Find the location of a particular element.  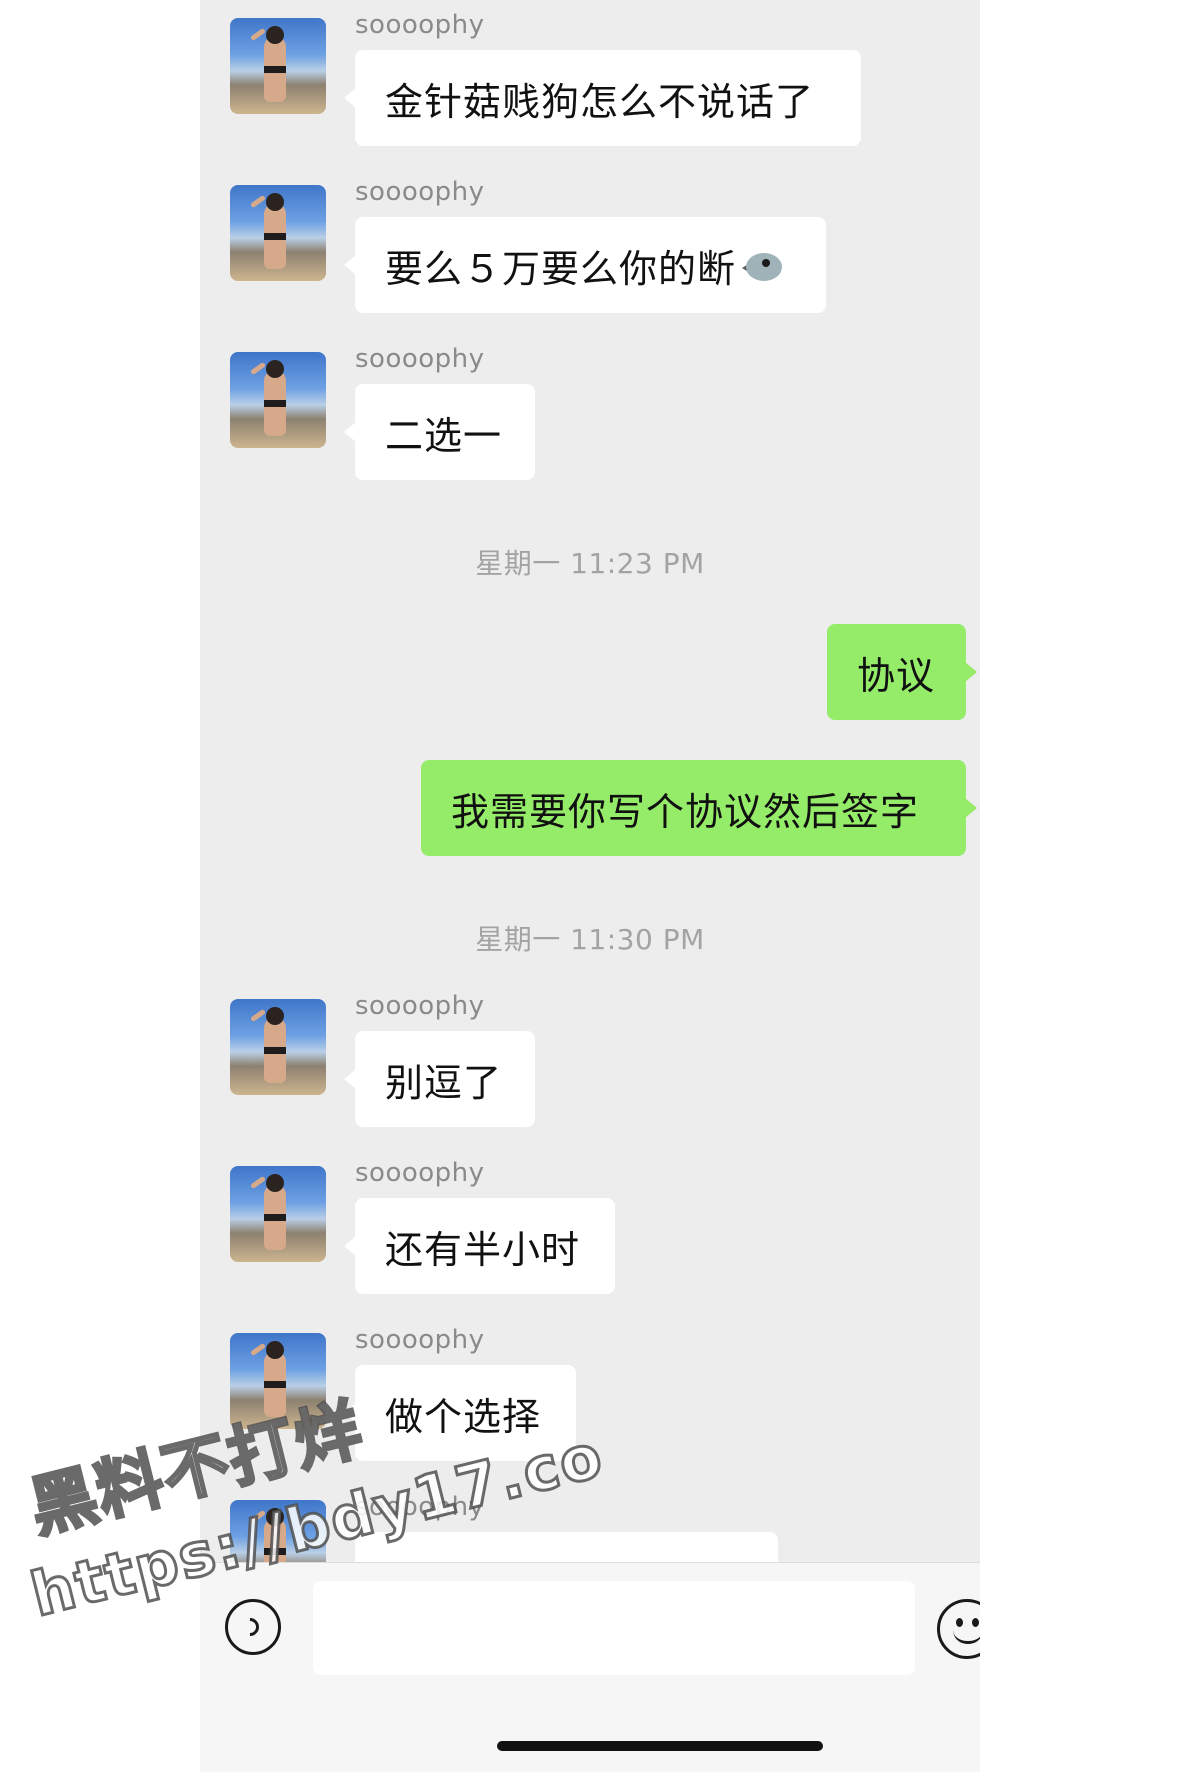

message-text: 二选一 is located at coordinates (444, 435).